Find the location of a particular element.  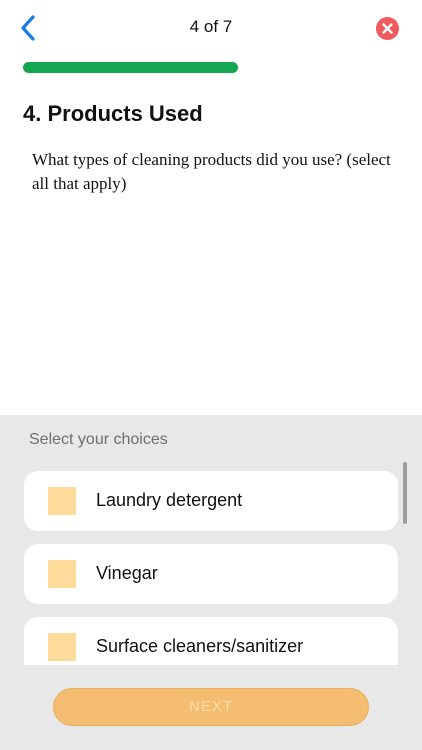

progress-bar is located at coordinates (211, 67).